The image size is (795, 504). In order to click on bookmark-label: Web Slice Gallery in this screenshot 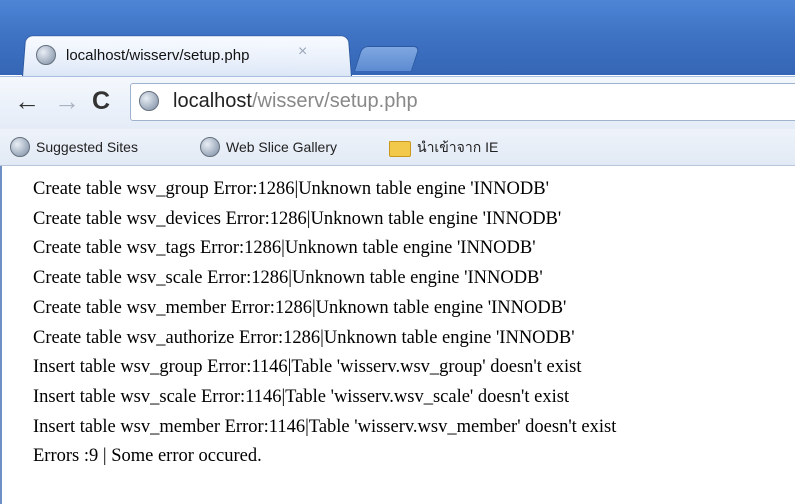, I will do `click(282, 147)`.